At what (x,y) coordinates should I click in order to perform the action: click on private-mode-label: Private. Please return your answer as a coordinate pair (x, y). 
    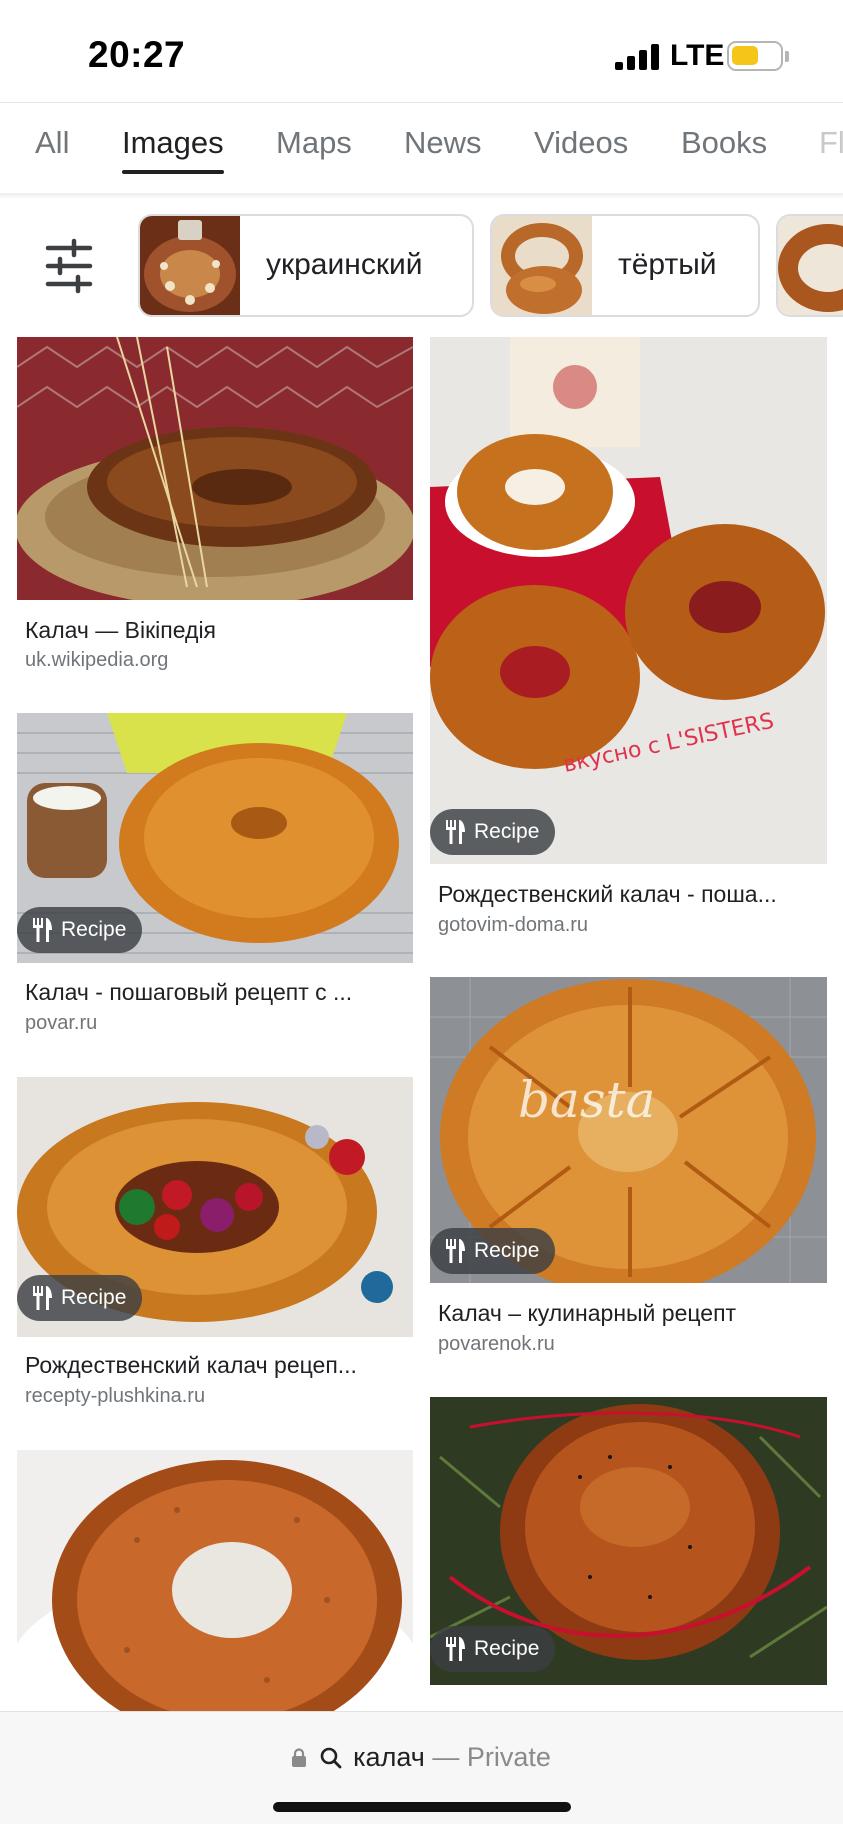
    Looking at the image, I should click on (508, 1757).